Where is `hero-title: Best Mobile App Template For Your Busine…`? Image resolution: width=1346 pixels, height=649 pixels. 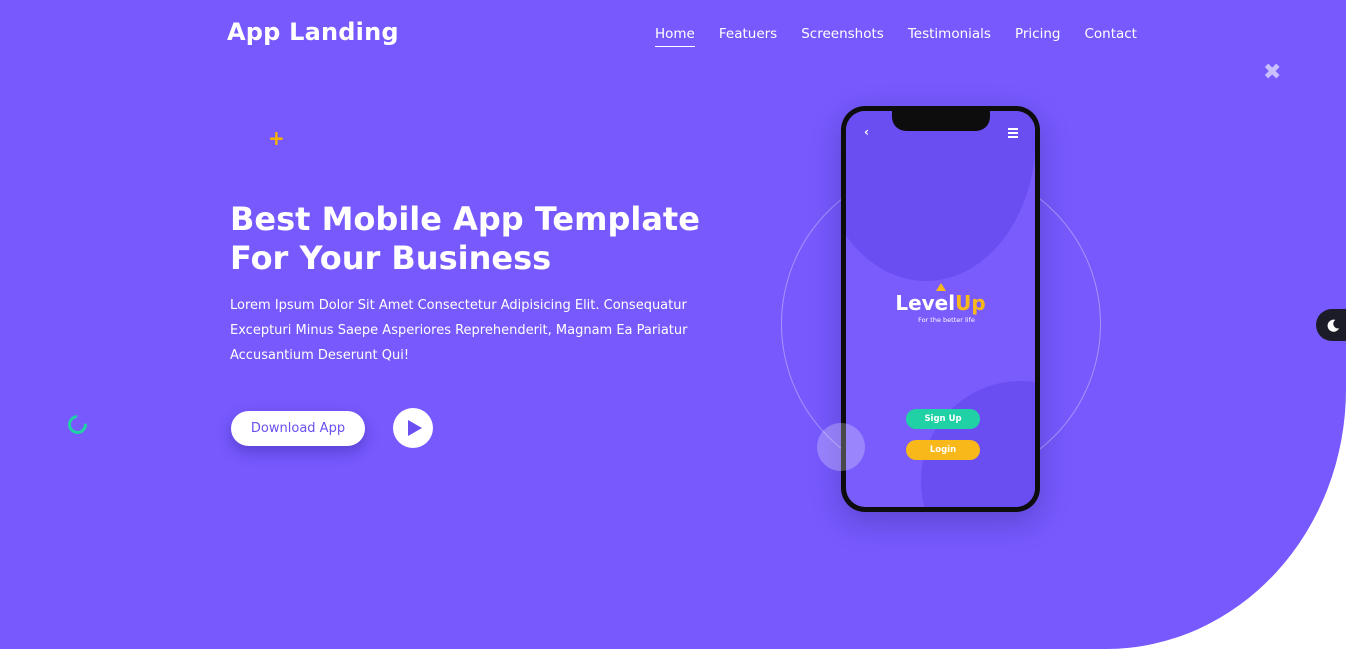
hero-title: Best Mobile App Template For Your Busine… is located at coordinates (465, 238).